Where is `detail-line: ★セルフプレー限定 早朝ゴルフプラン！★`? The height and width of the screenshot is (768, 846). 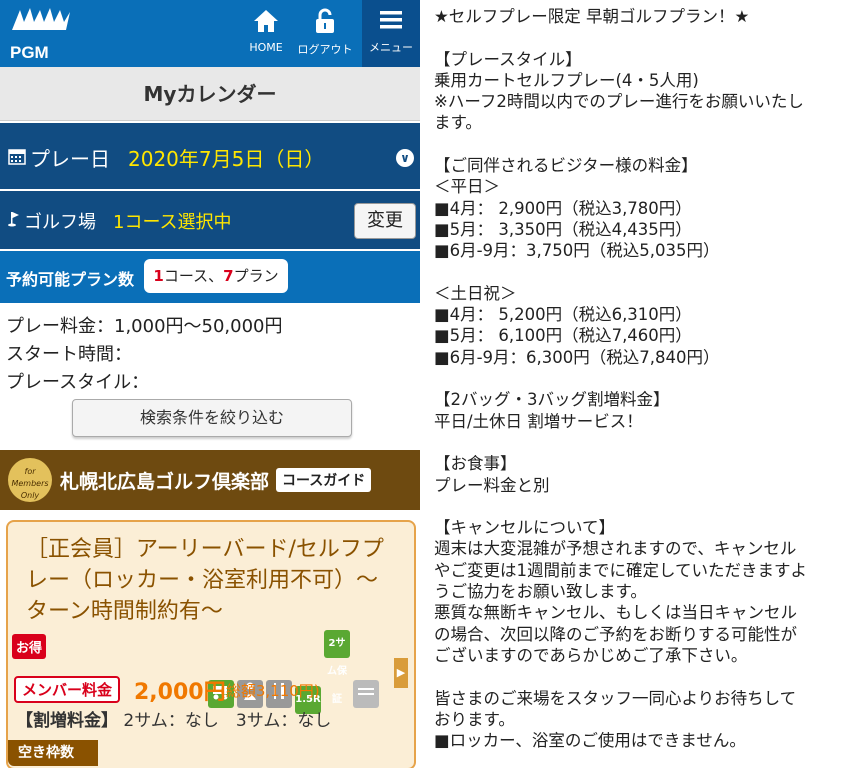
detail-line: ★セルフプレー限定 早朝ゴルフプラン！★ is located at coordinates (592, 16).